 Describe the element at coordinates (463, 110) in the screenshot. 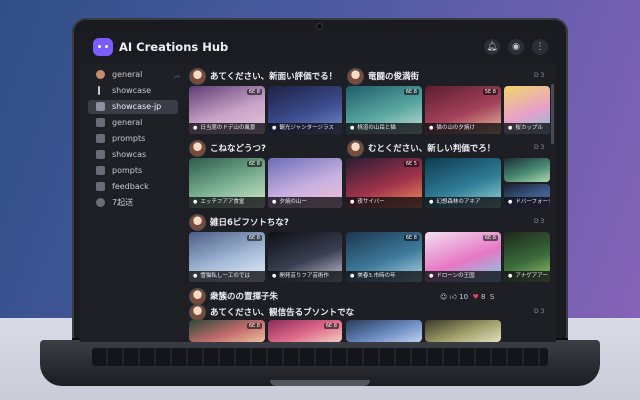

I see `image-thumbnail: 5E 8 猫の山の夕焼け` at that location.